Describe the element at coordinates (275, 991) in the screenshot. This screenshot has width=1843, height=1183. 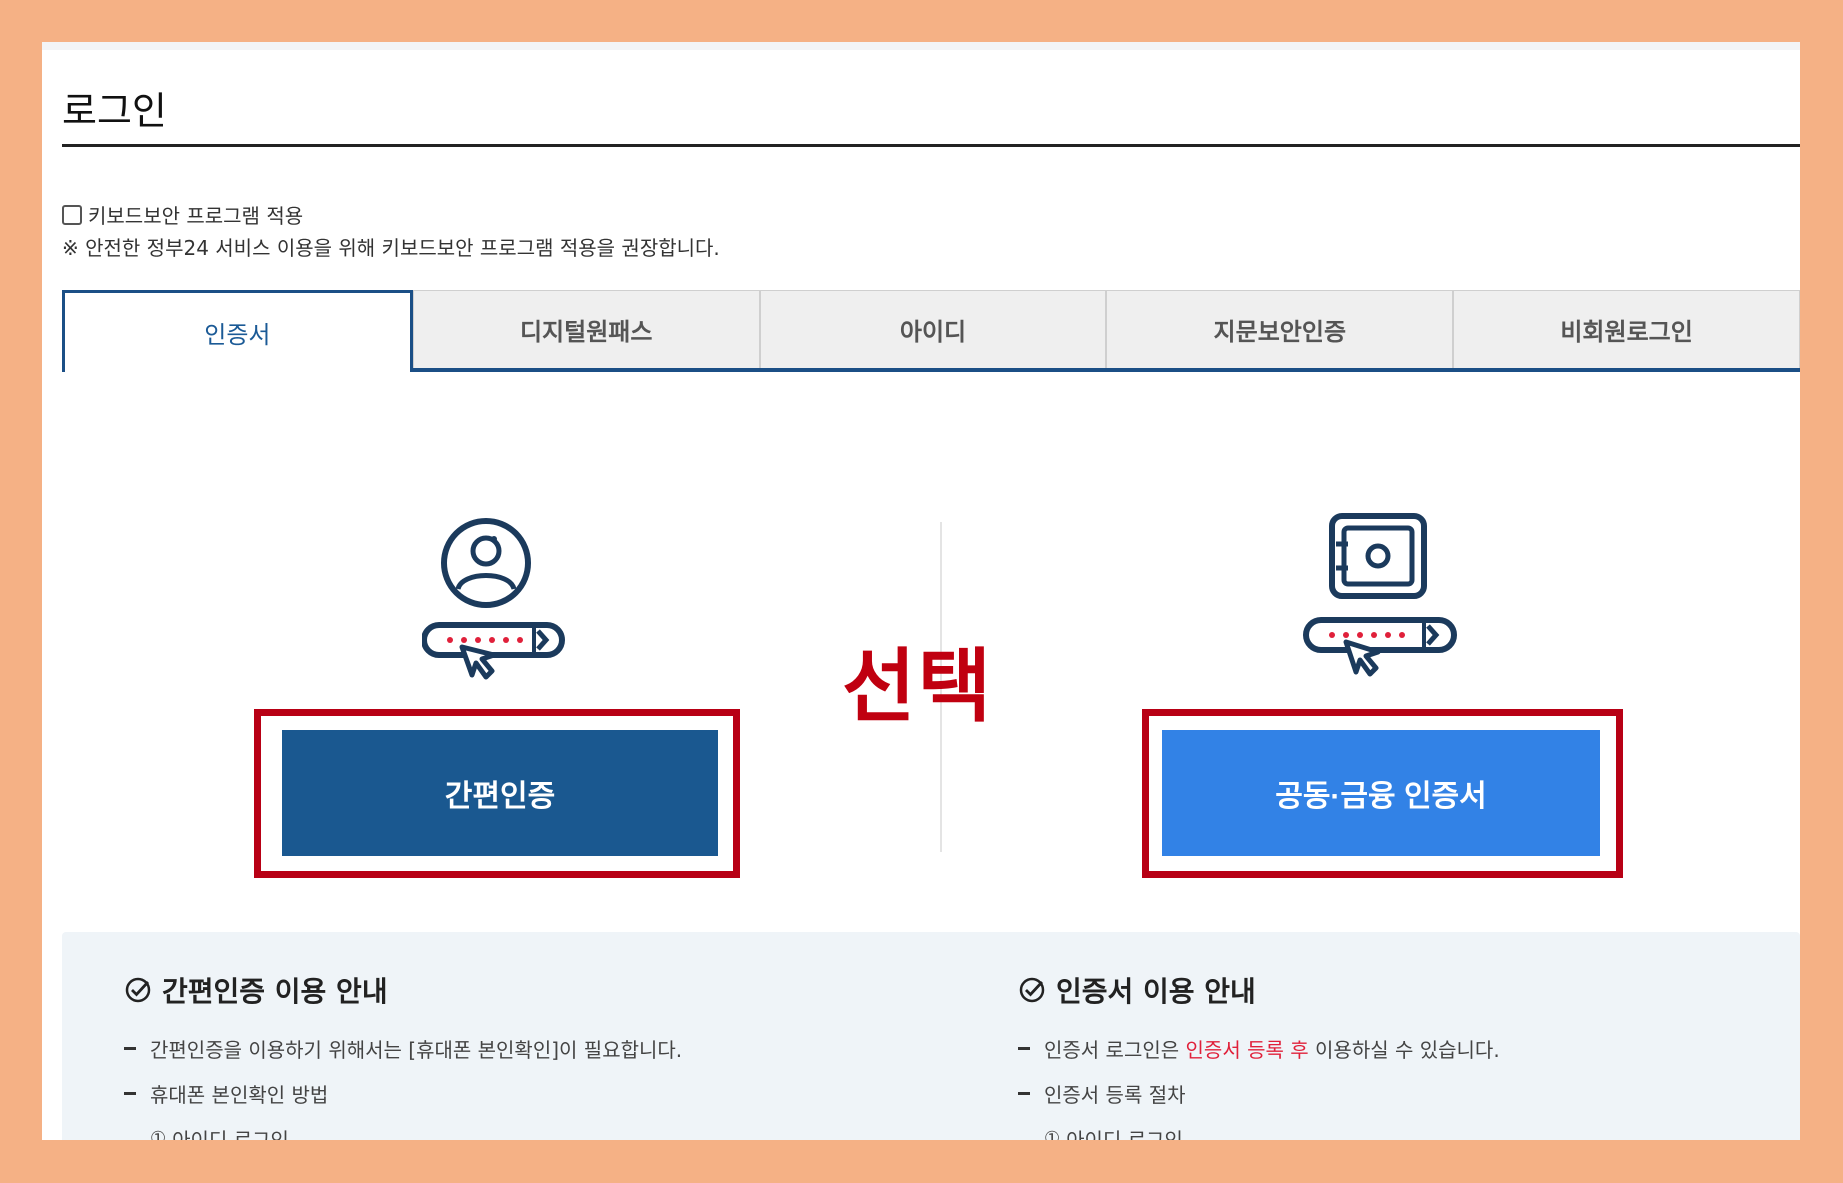
I see `simple-info-title: 간편인증 이용 안내` at that location.